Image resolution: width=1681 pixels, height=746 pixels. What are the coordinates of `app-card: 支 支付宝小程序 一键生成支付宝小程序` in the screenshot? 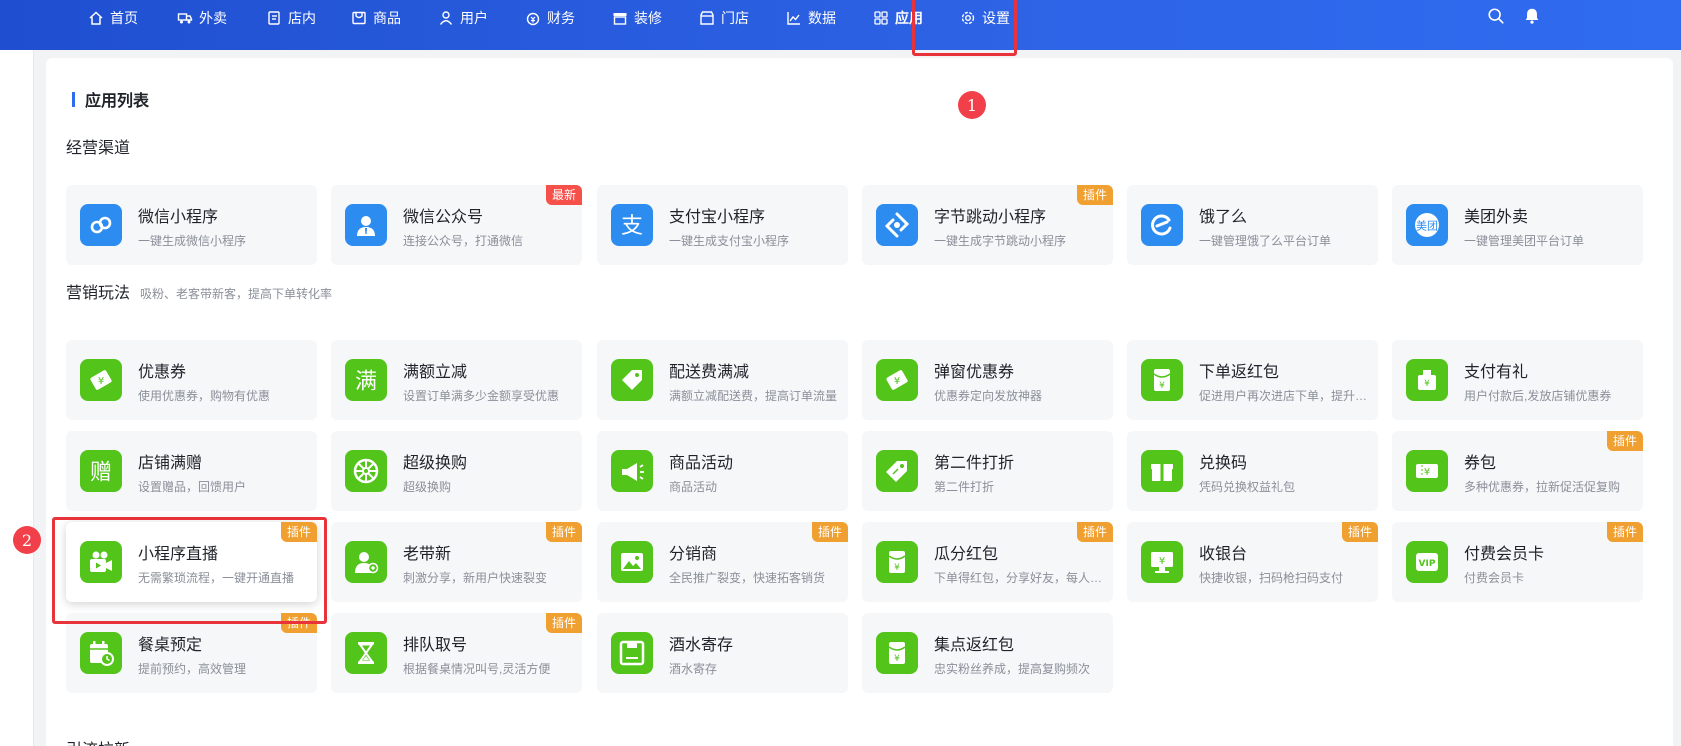 It's located at (722, 225).